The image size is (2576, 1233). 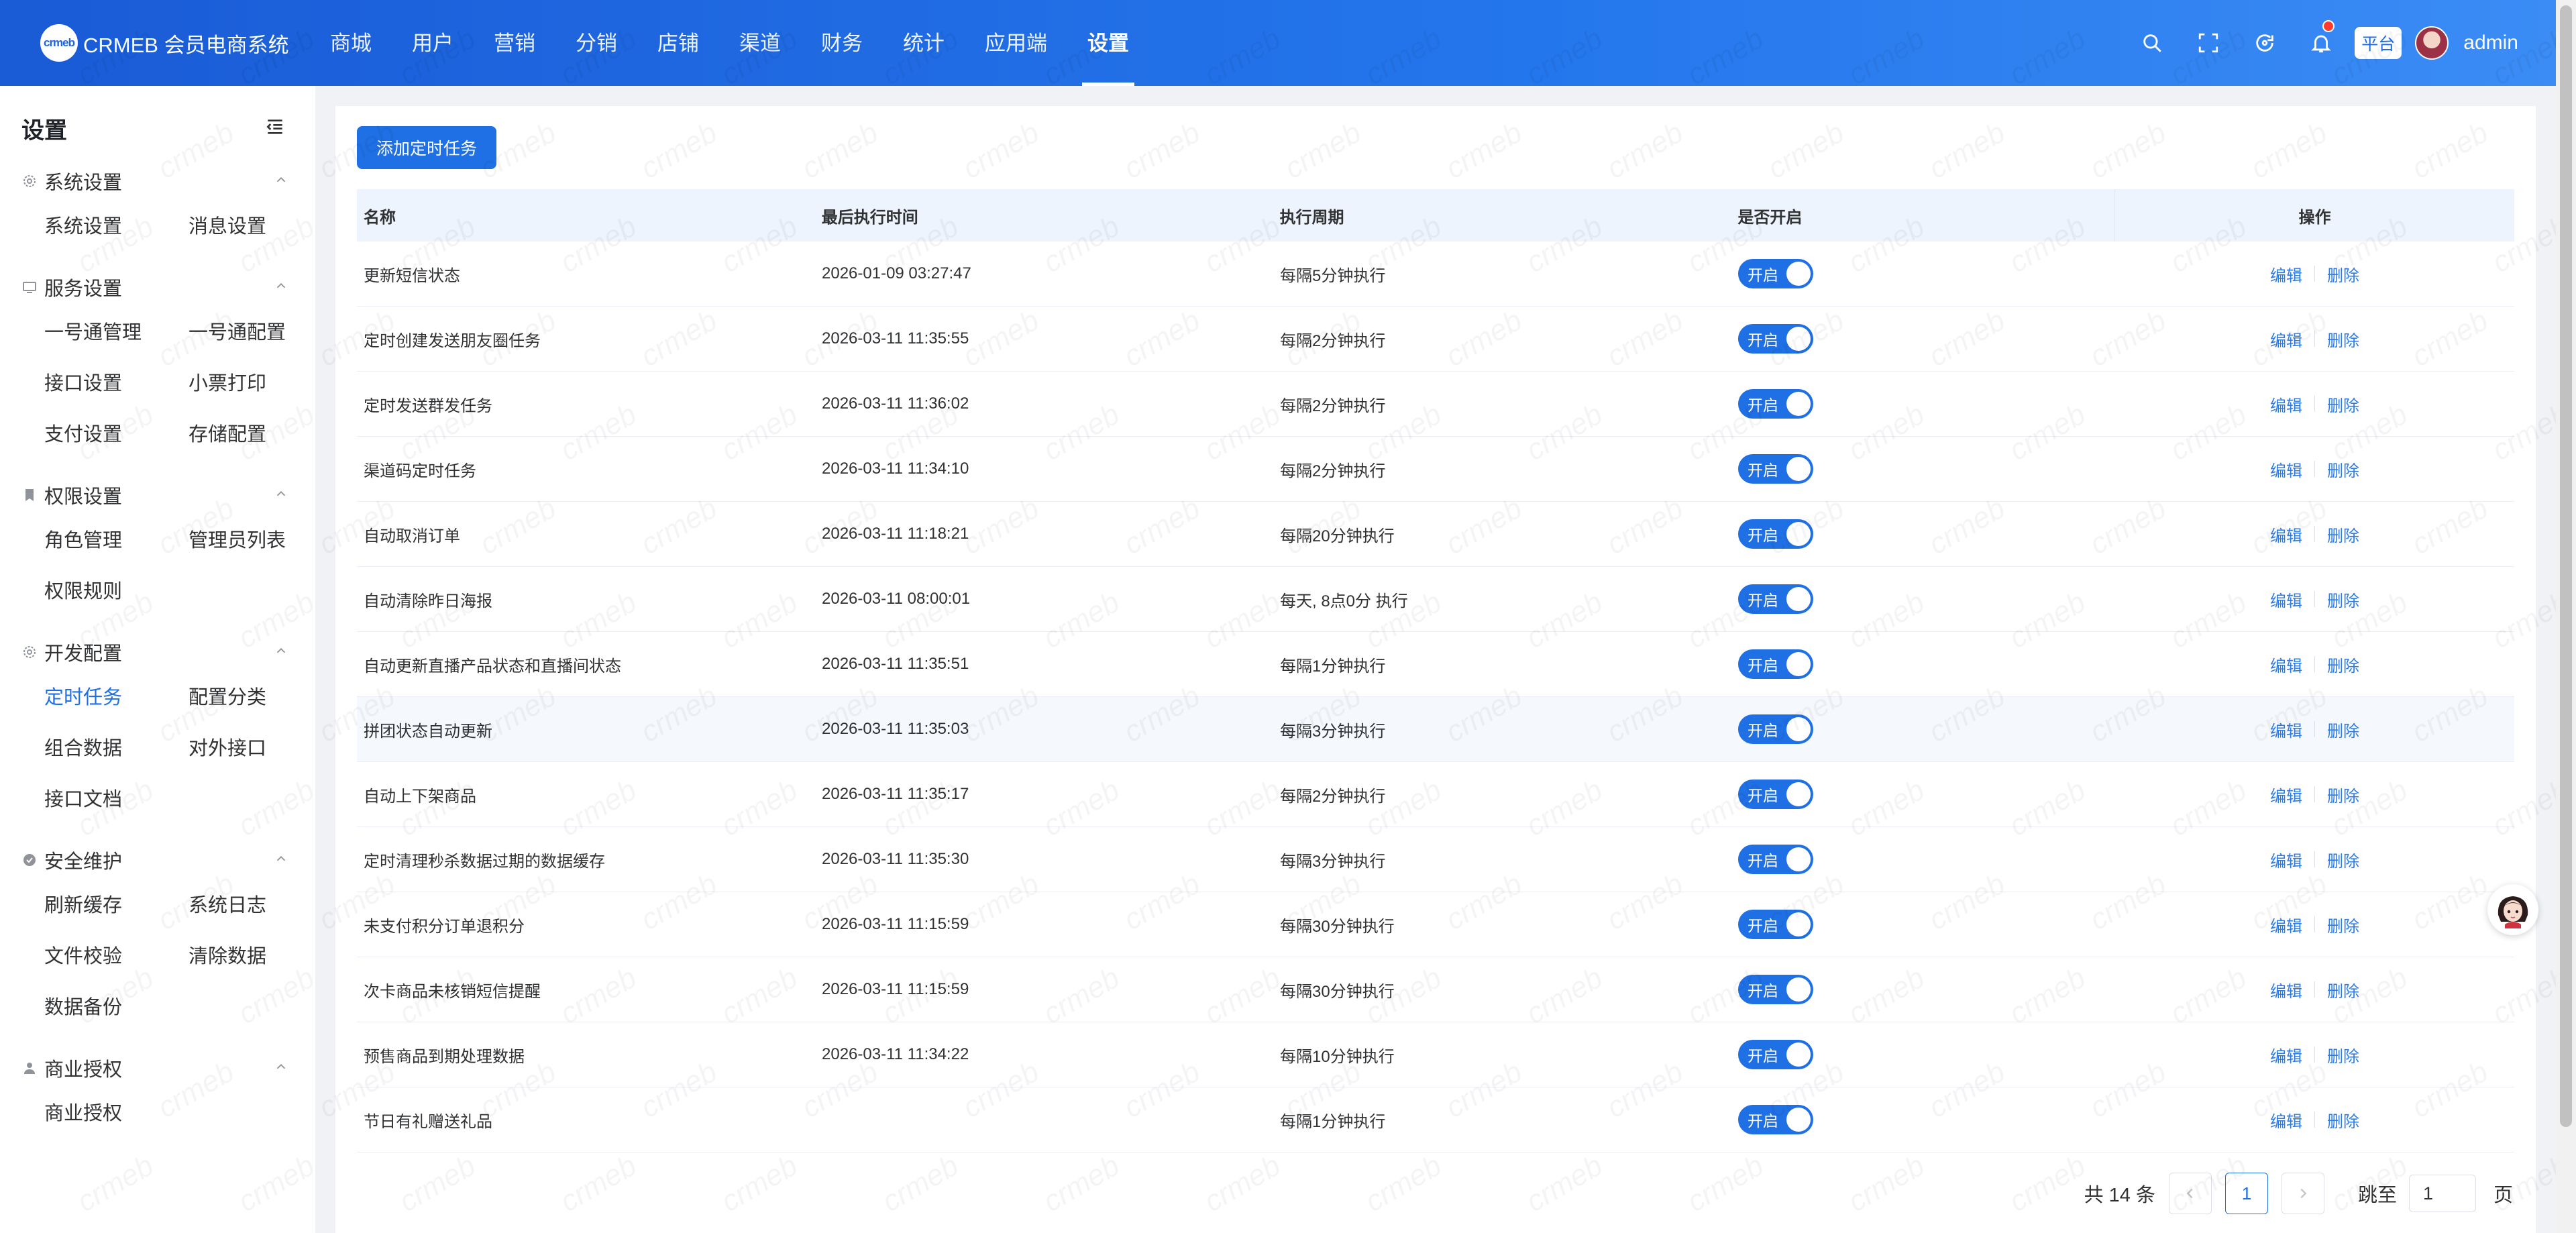 I want to click on prev-page-button, so click(x=2190, y=1193).